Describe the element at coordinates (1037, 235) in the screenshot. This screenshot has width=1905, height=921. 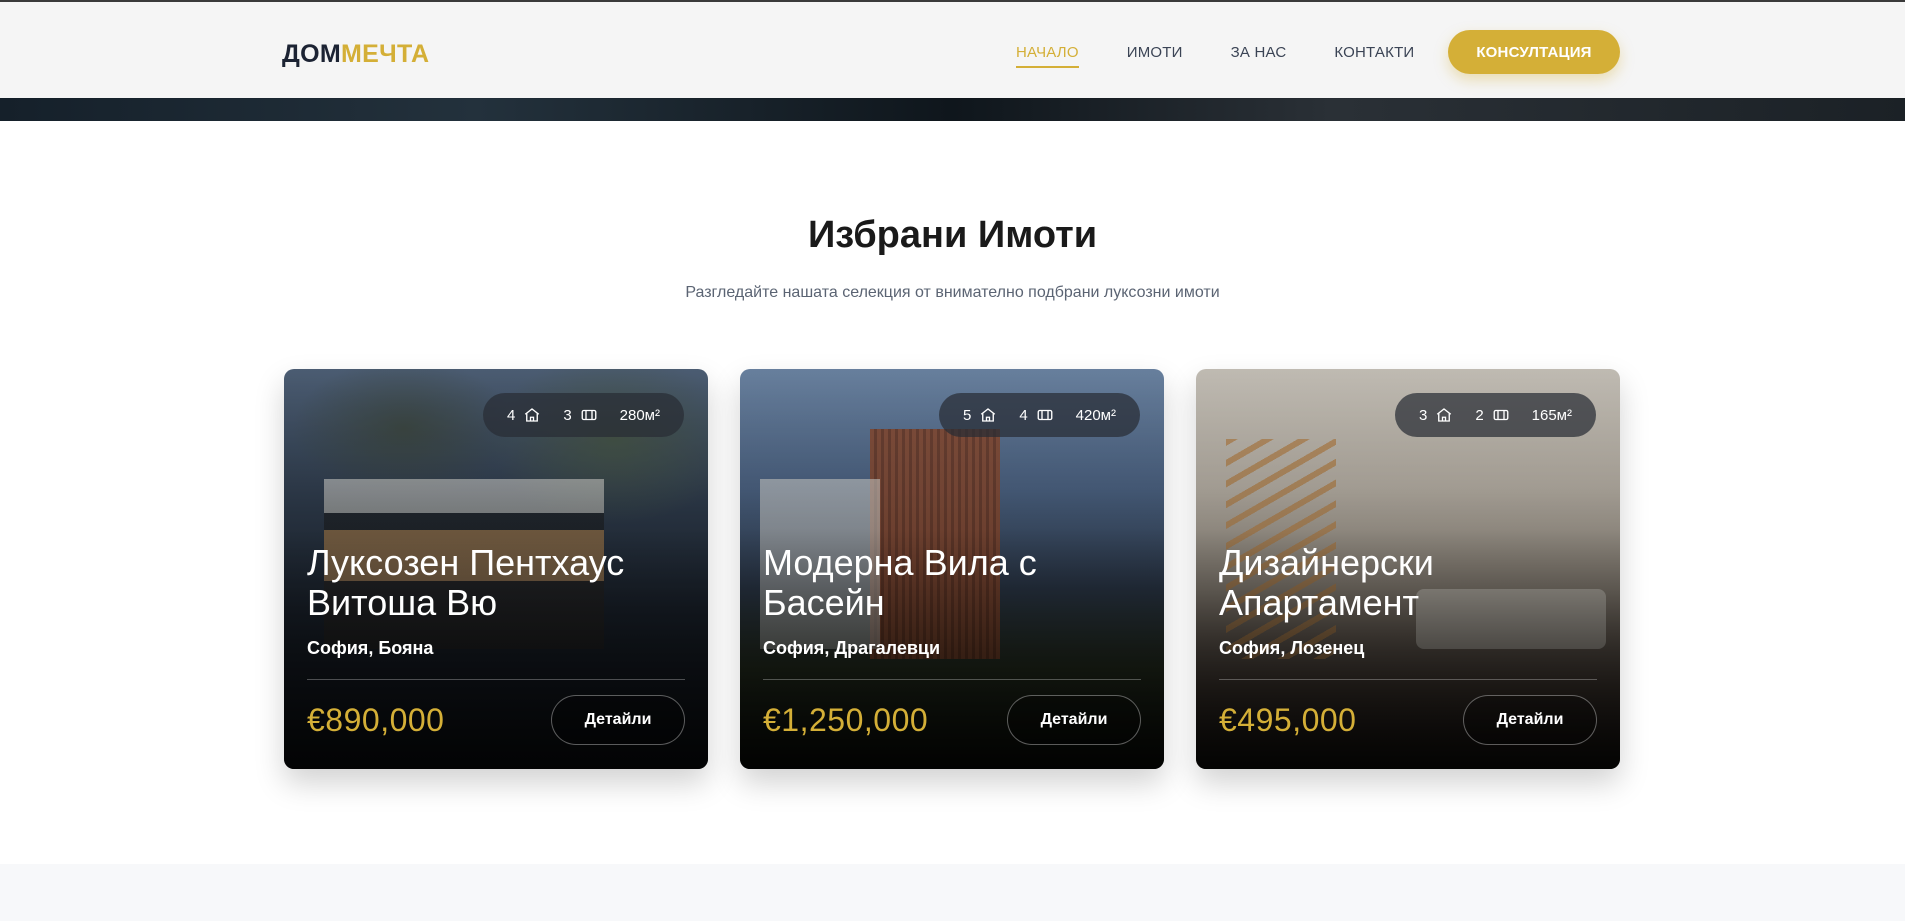
I see `section-title-bold: Имоти` at that location.